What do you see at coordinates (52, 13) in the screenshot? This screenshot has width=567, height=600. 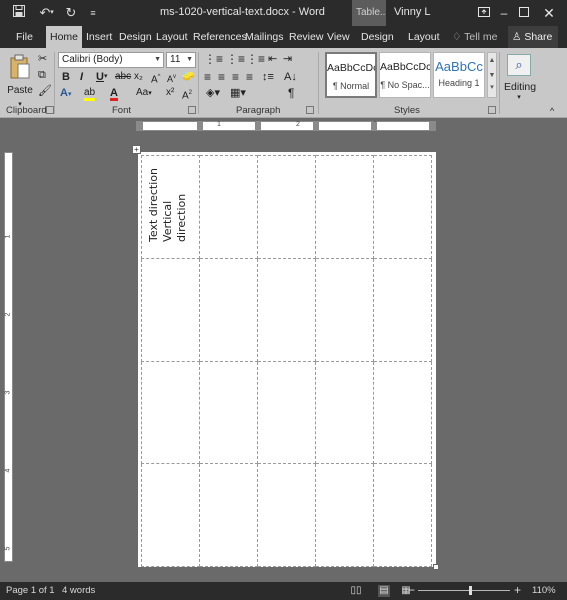 I see `undo-dropdown-icon: ▾` at bounding box center [52, 13].